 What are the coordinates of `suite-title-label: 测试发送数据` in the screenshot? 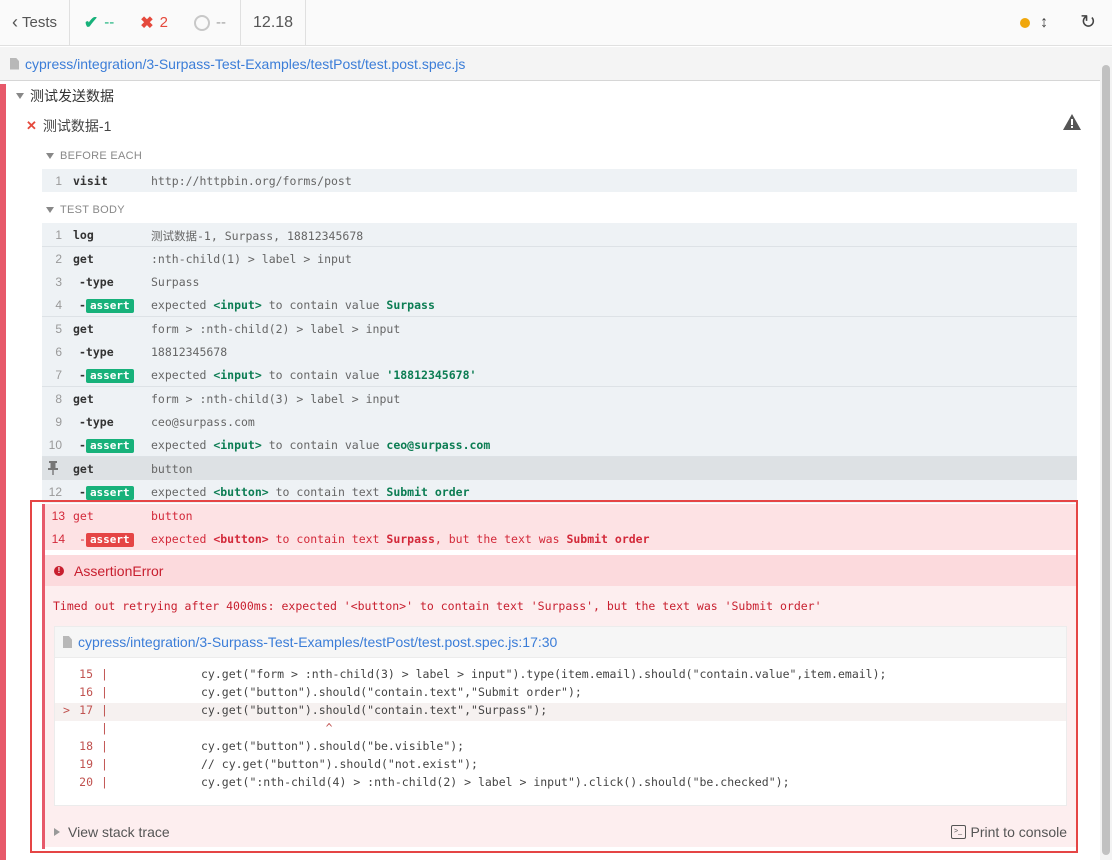 It's located at (72, 96).